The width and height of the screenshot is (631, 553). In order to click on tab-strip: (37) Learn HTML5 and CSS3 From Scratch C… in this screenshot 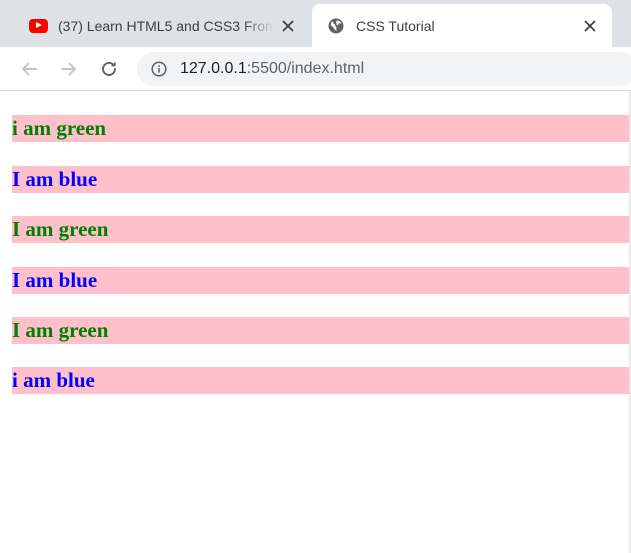, I will do `click(315, 23)`.